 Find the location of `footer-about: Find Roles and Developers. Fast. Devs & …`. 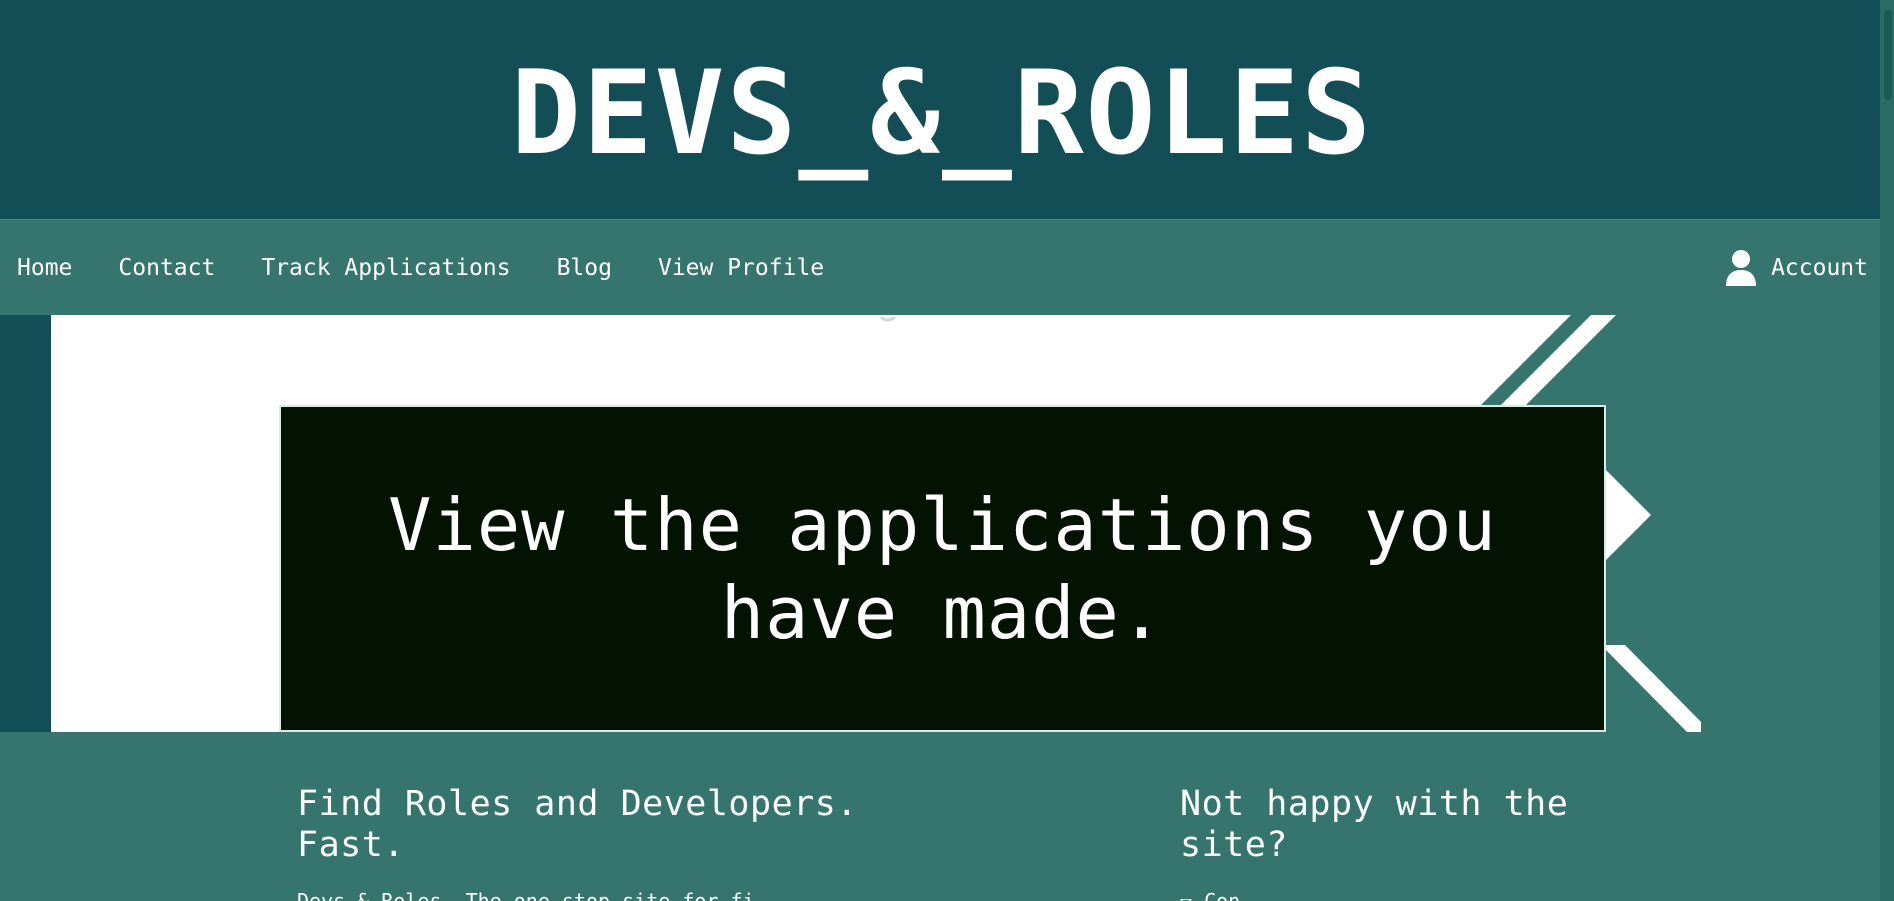

footer-about: Find Roles and Developers. Fast. Devs & … is located at coordinates (617, 842).